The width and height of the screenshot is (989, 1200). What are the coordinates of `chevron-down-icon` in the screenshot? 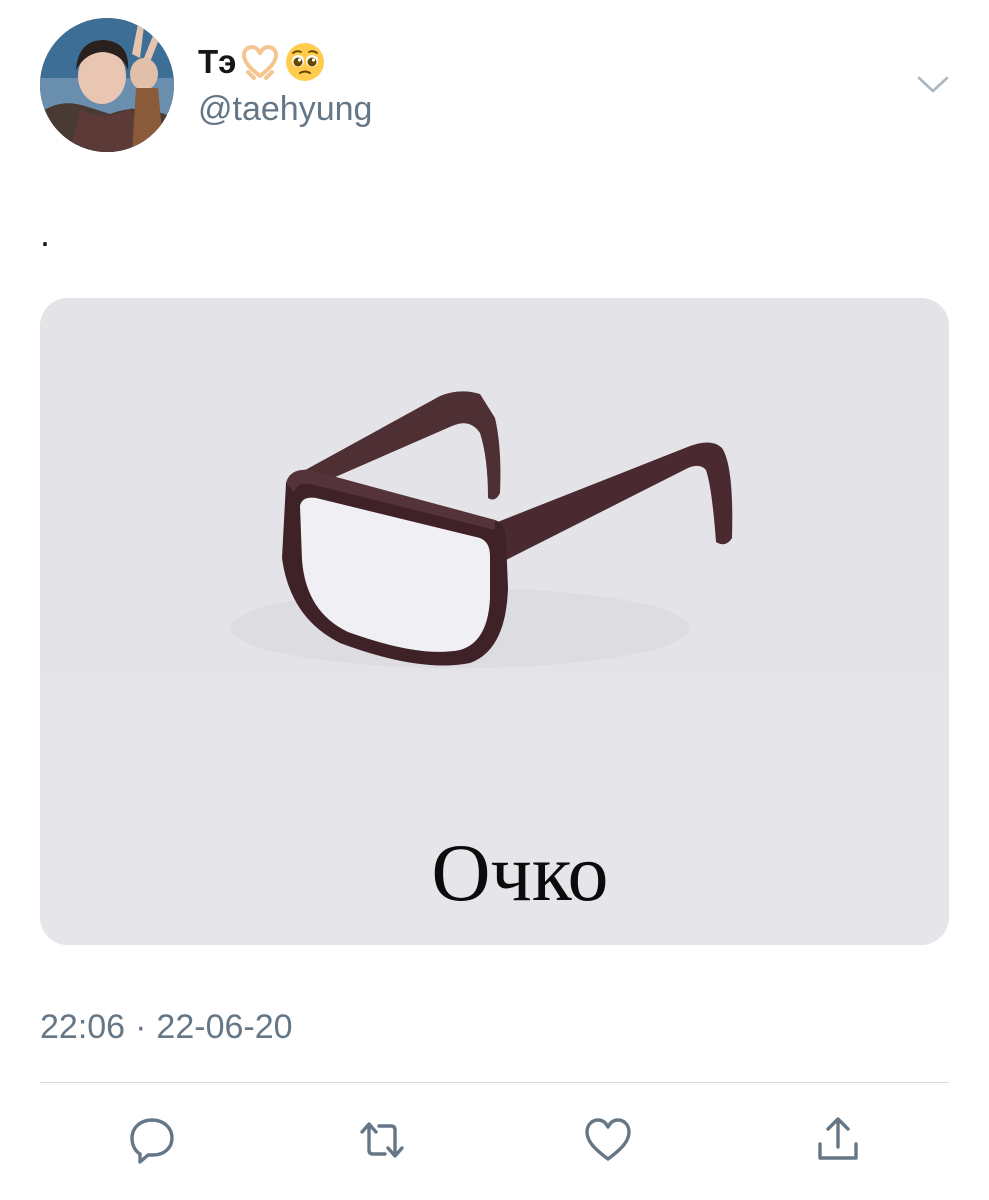 It's located at (933, 85).